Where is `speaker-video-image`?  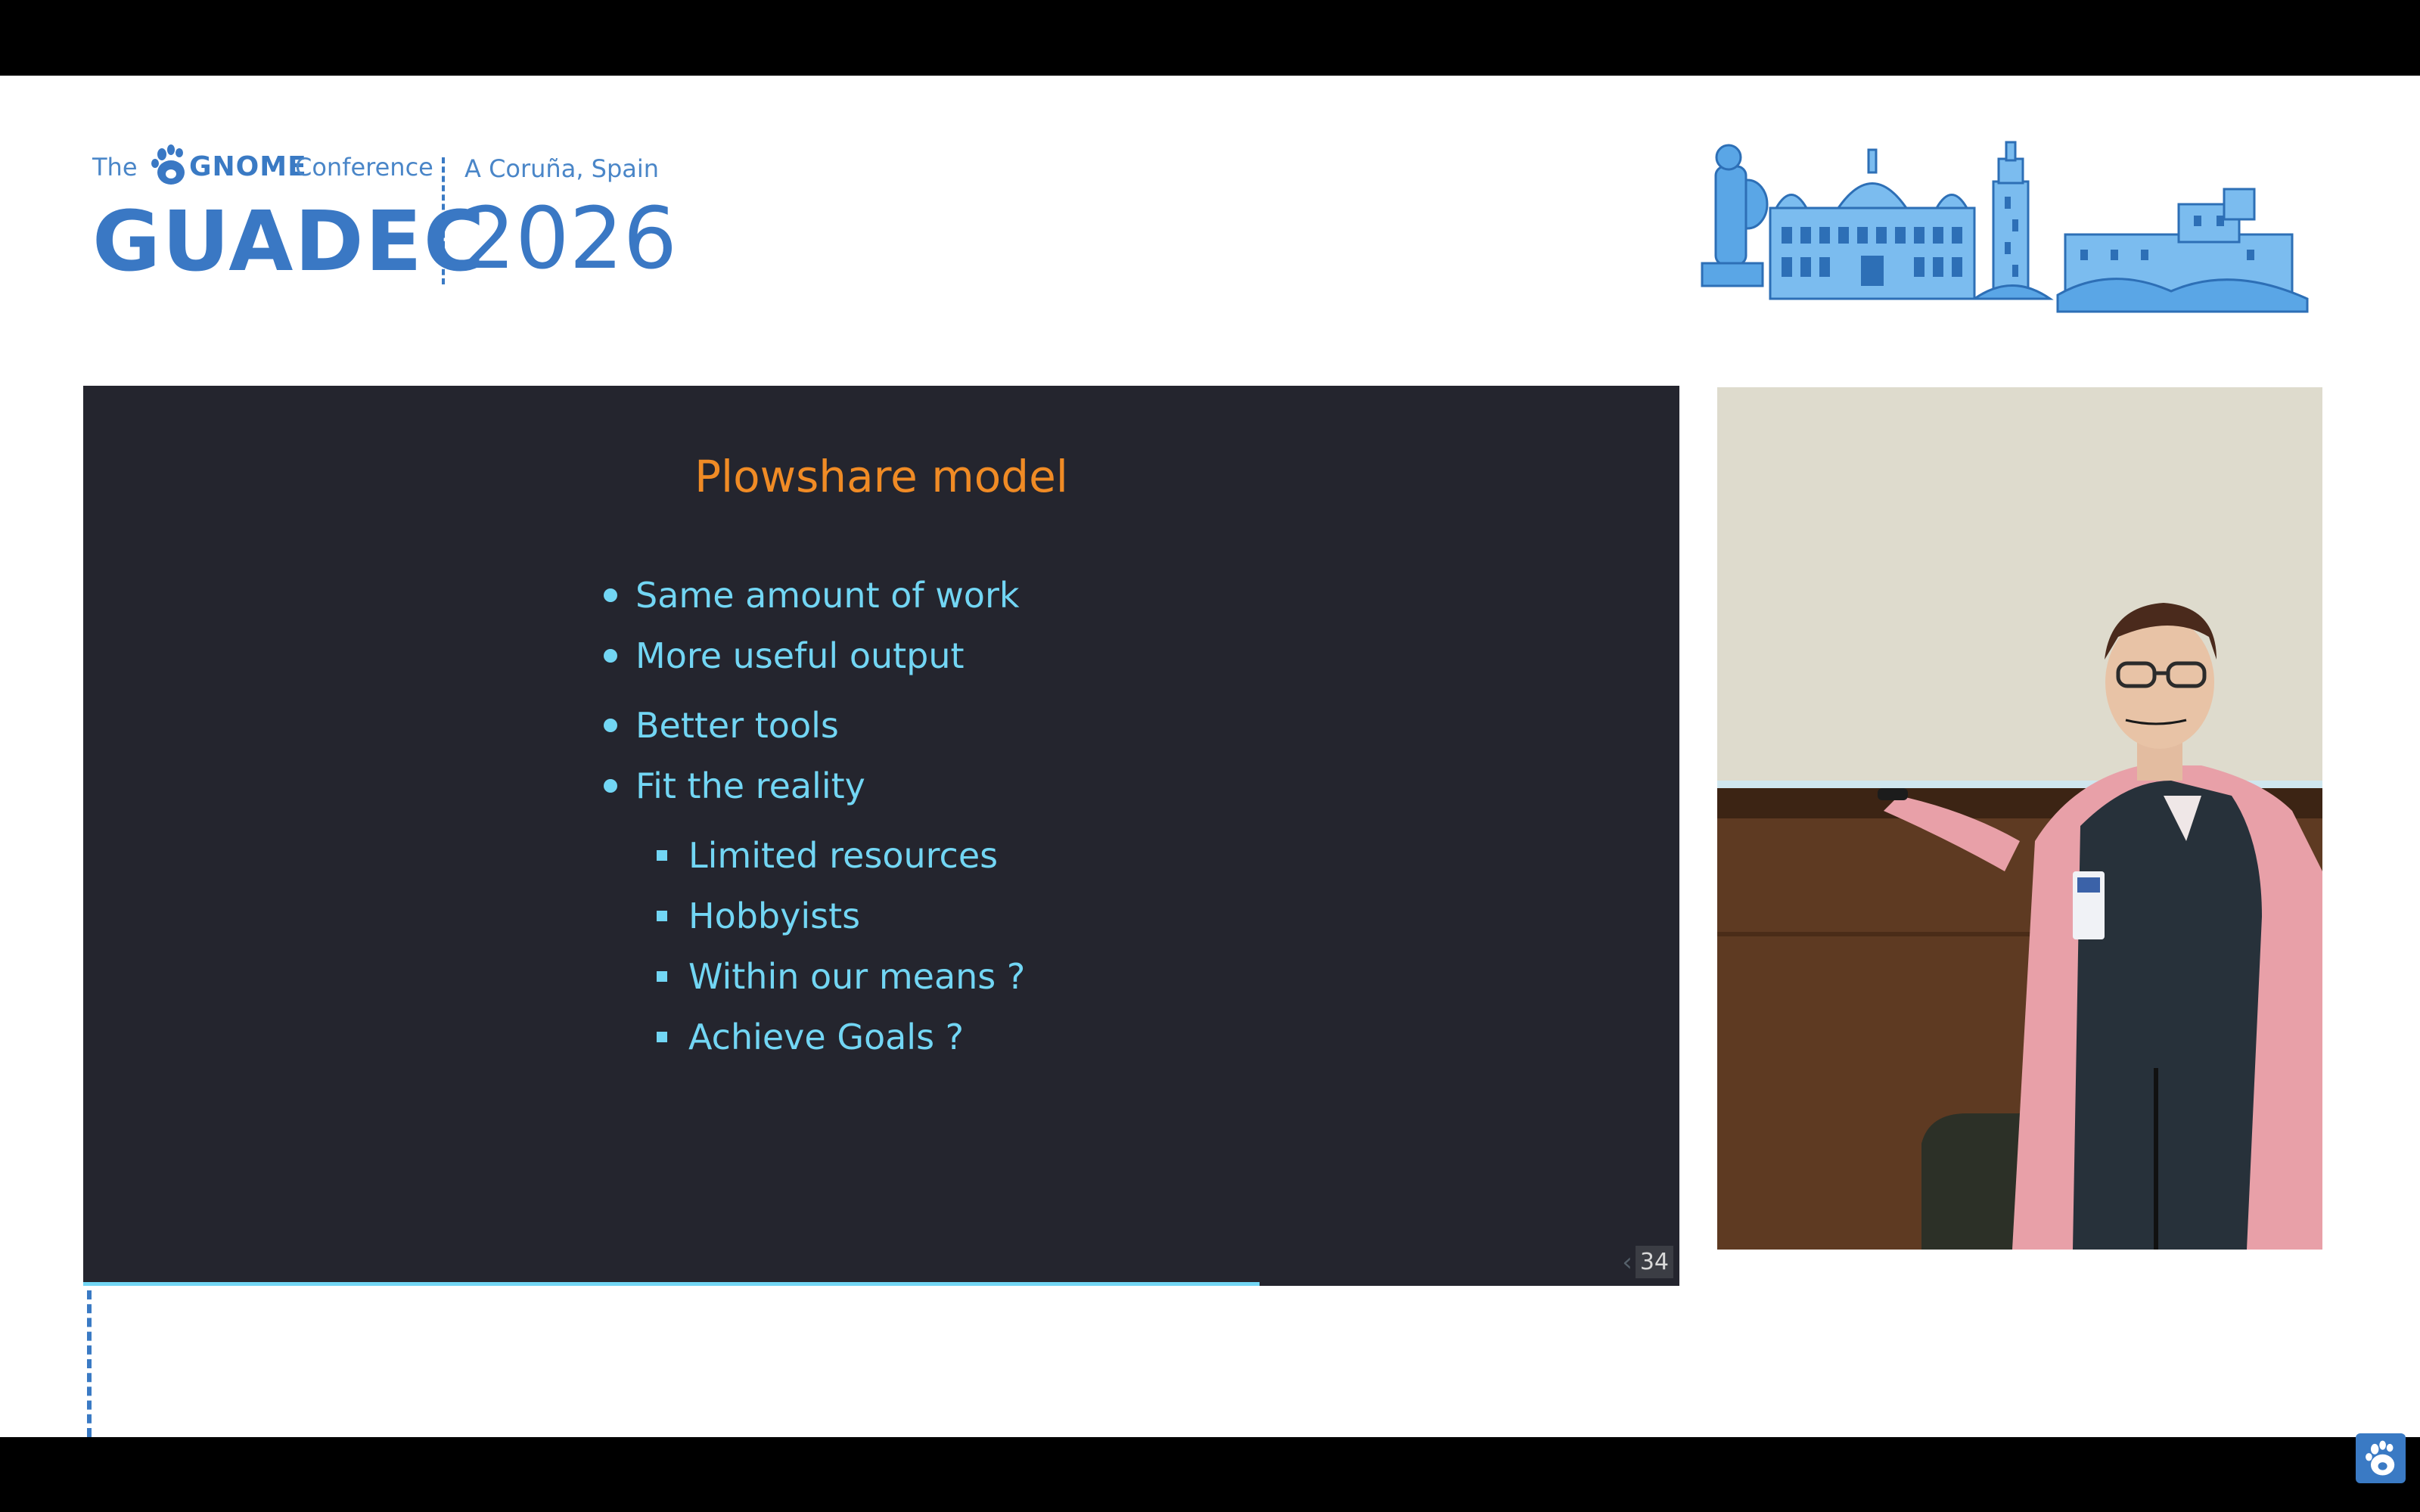 speaker-video-image is located at coordinates (2020, 818).